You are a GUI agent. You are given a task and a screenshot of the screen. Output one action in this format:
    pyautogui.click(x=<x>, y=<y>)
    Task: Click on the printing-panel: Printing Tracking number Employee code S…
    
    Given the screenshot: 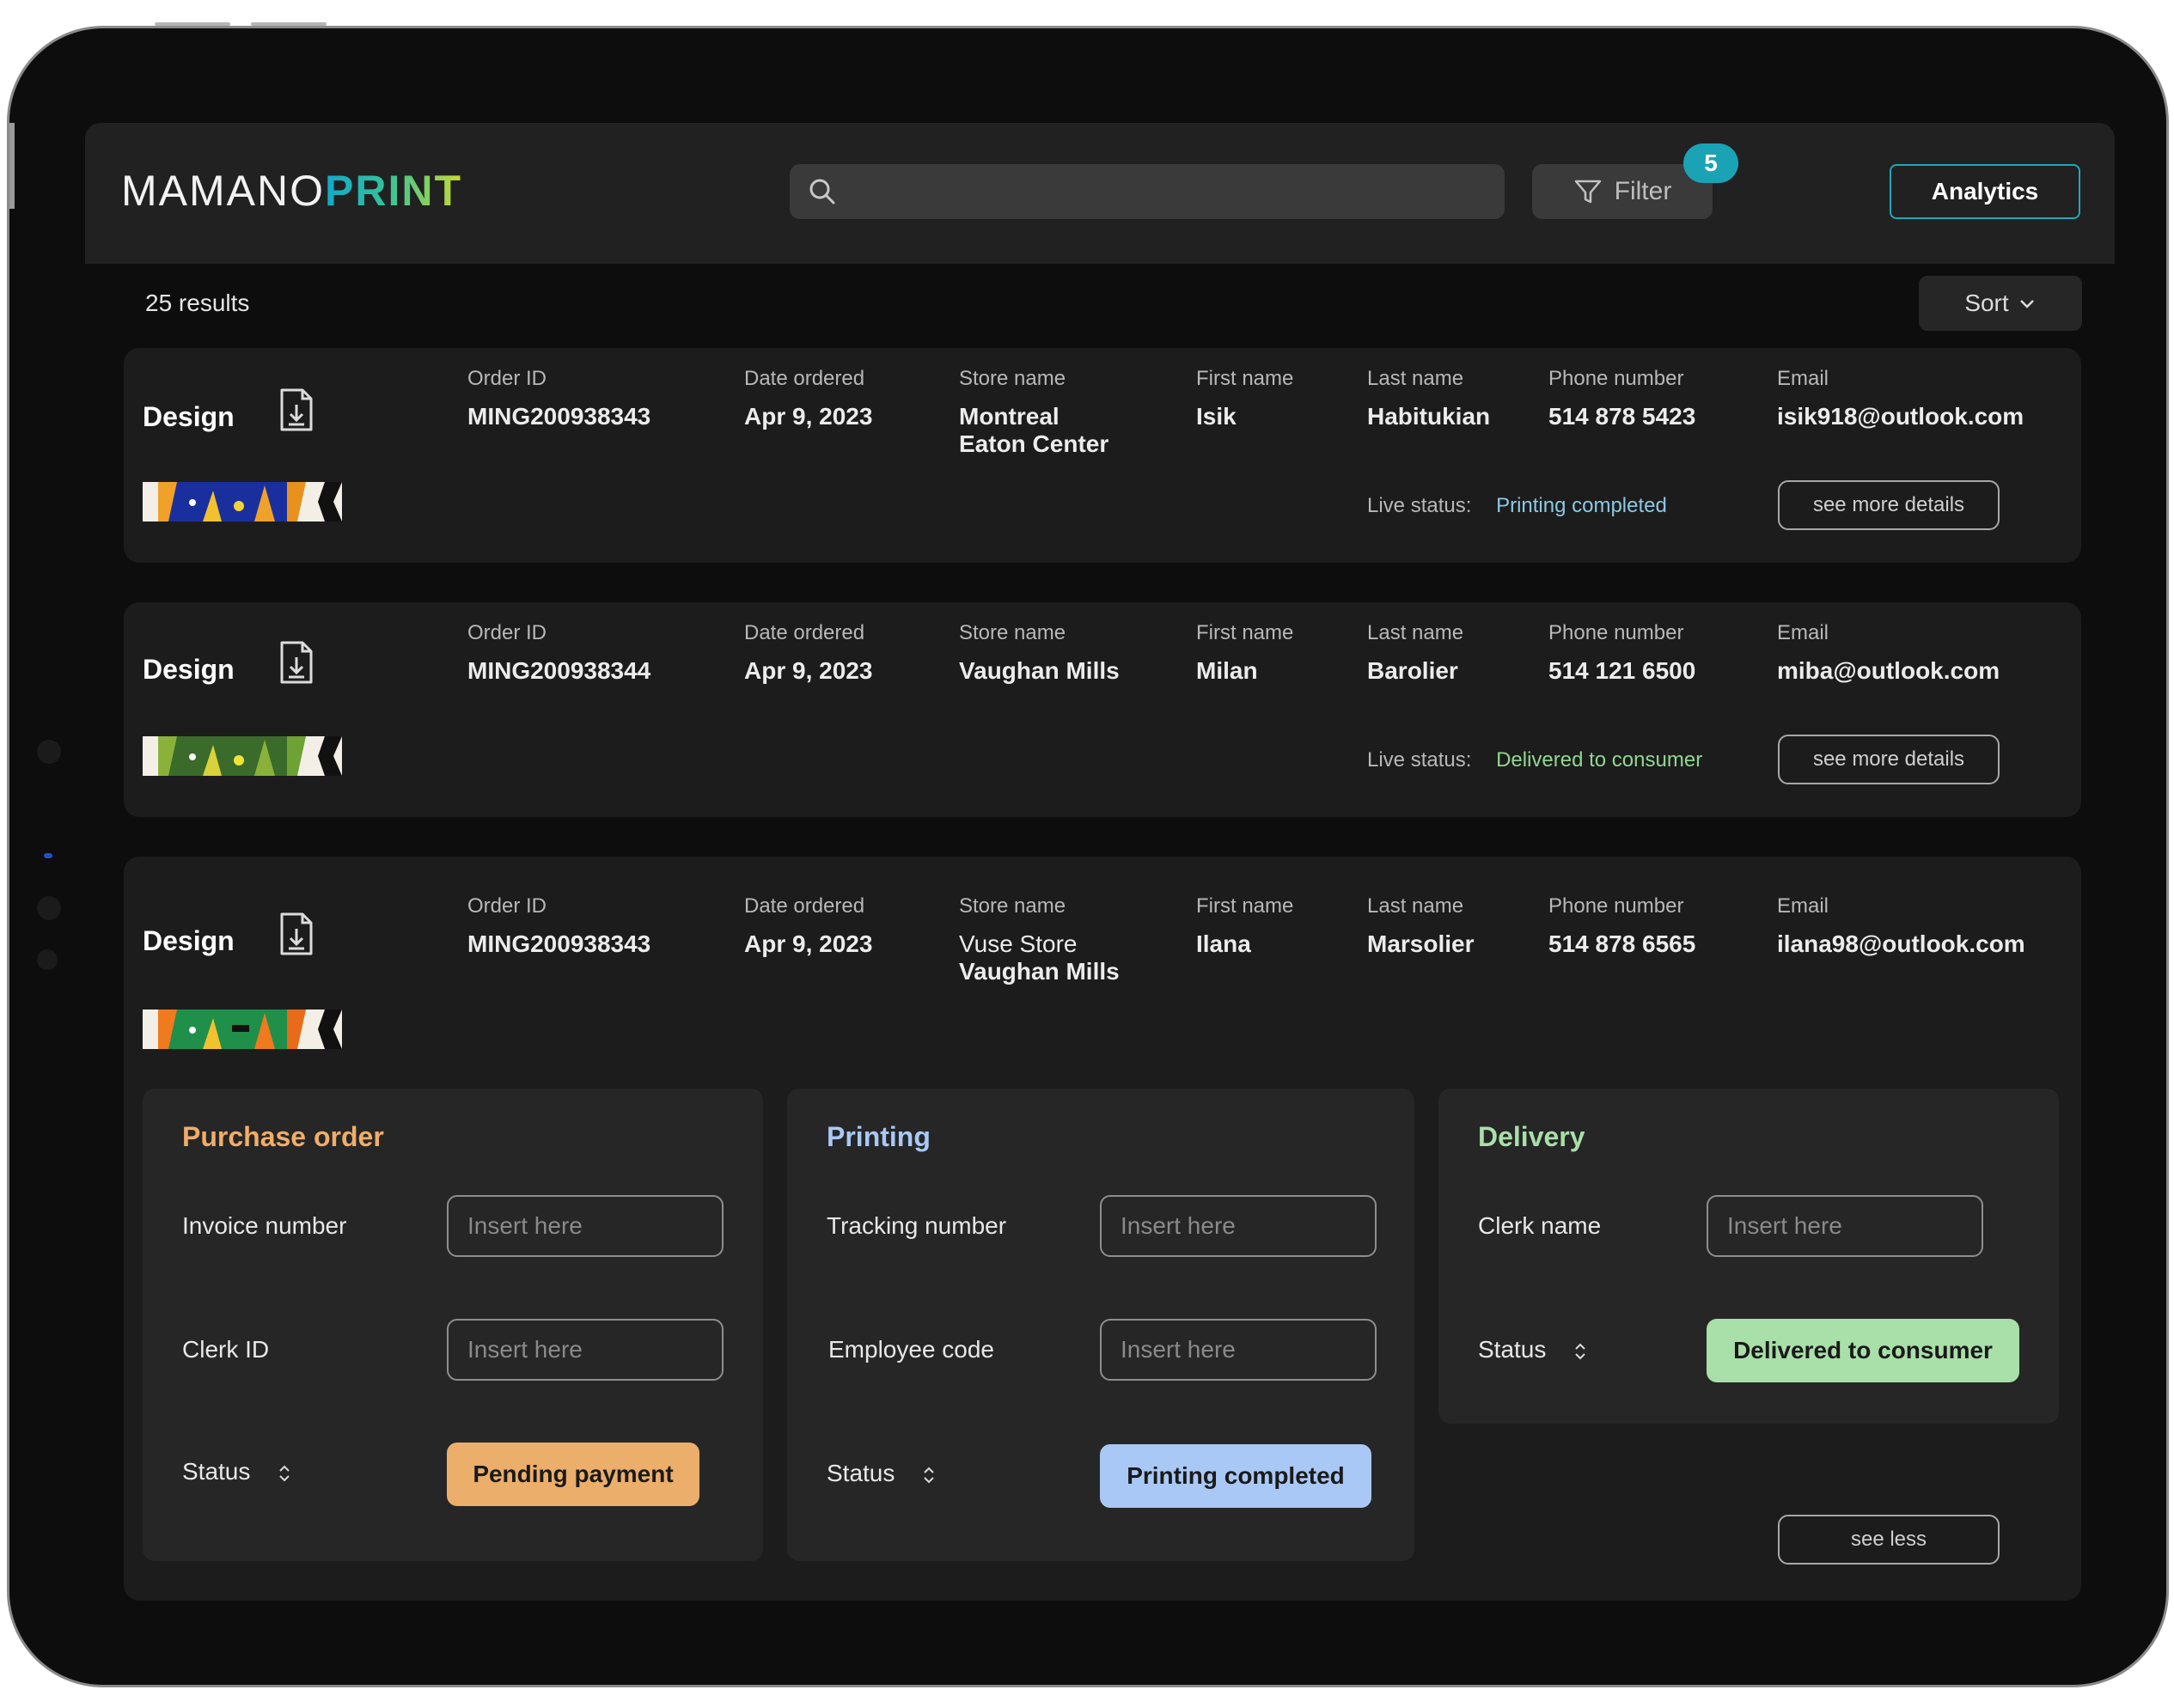 What is the action you would take?
    pyautogui.click(x=1100, y=1325)
    